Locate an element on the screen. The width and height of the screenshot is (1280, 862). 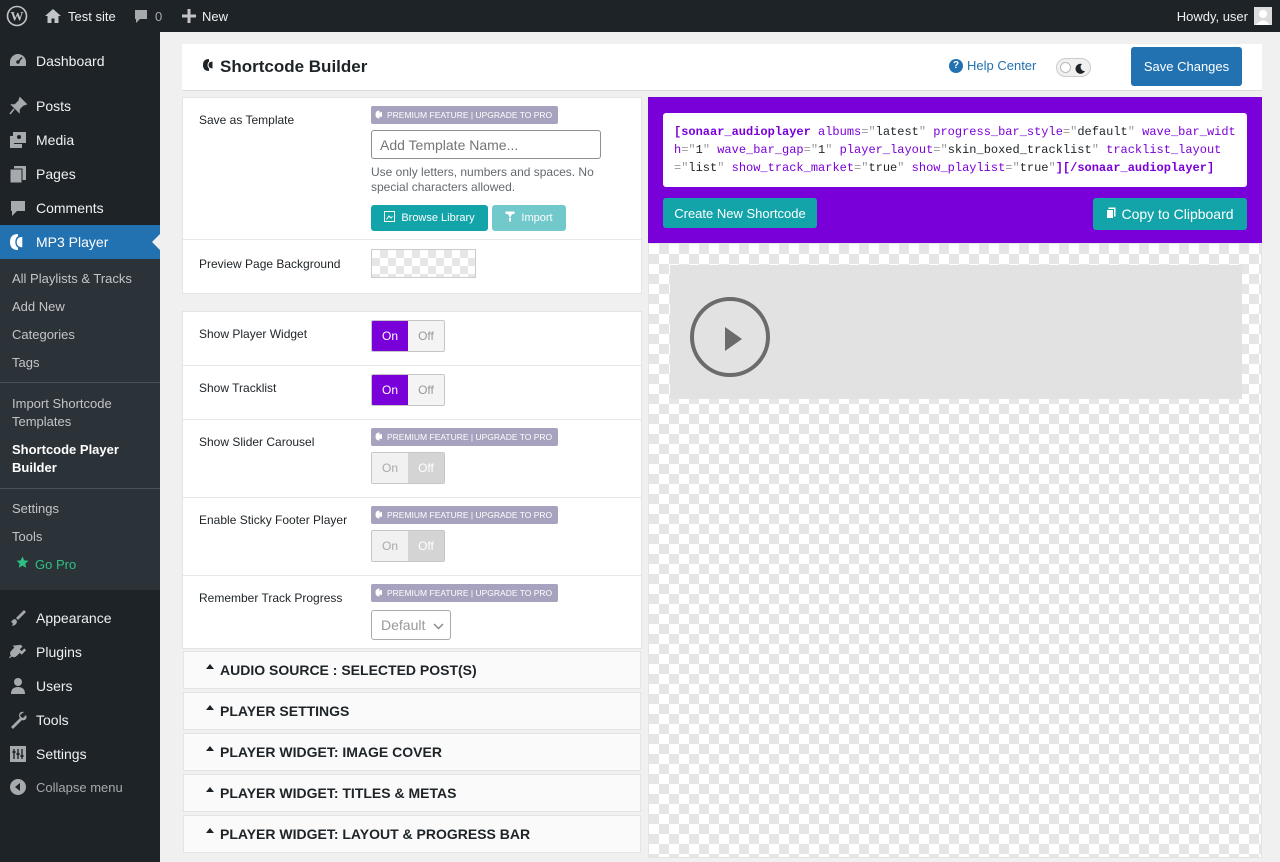
submenu-settings: Settings is located at coordinates (35, 509).